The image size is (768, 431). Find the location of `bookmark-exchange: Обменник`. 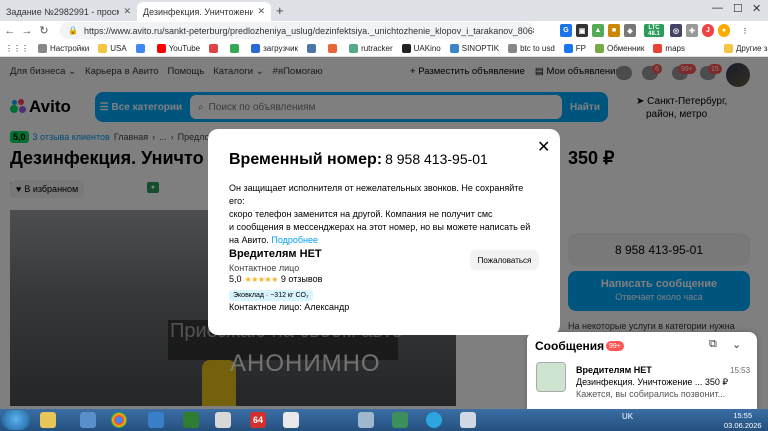

bookmark-exchange: Обменник is located at coordinates (619, 48).